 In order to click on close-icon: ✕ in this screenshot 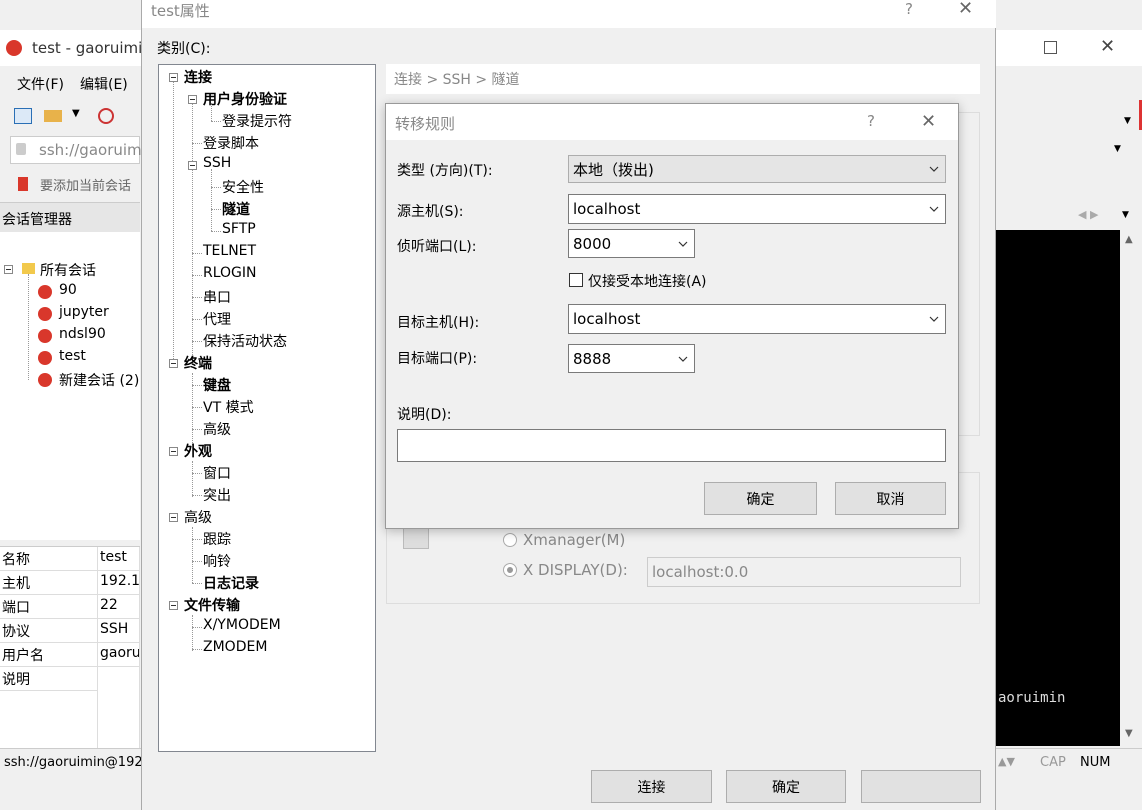, I will do `click(1107, 46)`.